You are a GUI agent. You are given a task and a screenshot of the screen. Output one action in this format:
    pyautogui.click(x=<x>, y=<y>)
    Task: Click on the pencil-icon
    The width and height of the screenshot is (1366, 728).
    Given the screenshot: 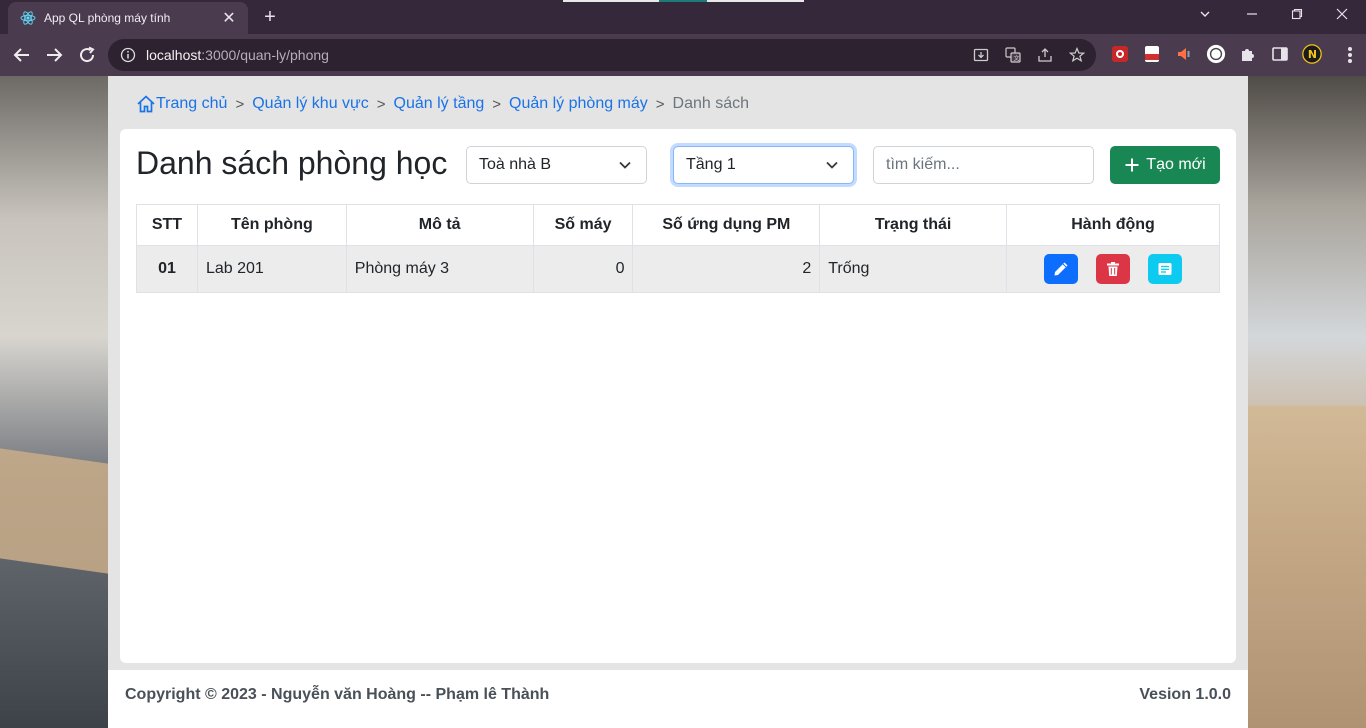 What is the action you would take?
    pyautogui.click(x=1061, y=269)
    